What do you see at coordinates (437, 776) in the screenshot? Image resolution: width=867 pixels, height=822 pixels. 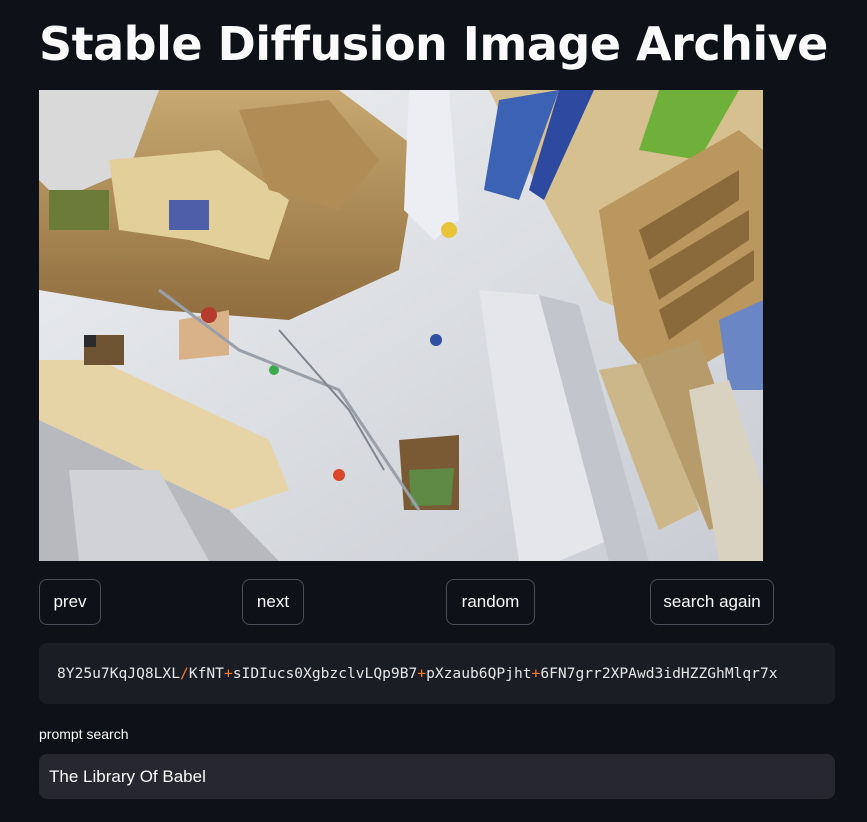 I see `prompt-search-input` at bounding box center [437, 776].